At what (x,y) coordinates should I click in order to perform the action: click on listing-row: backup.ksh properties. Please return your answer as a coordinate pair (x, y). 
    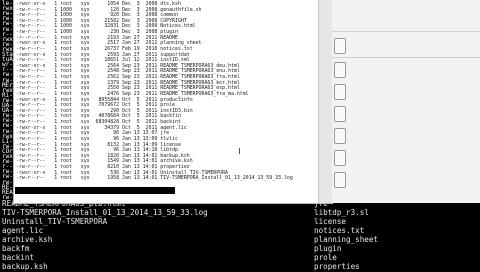
    Looking at the image, I should click on (240, 267).